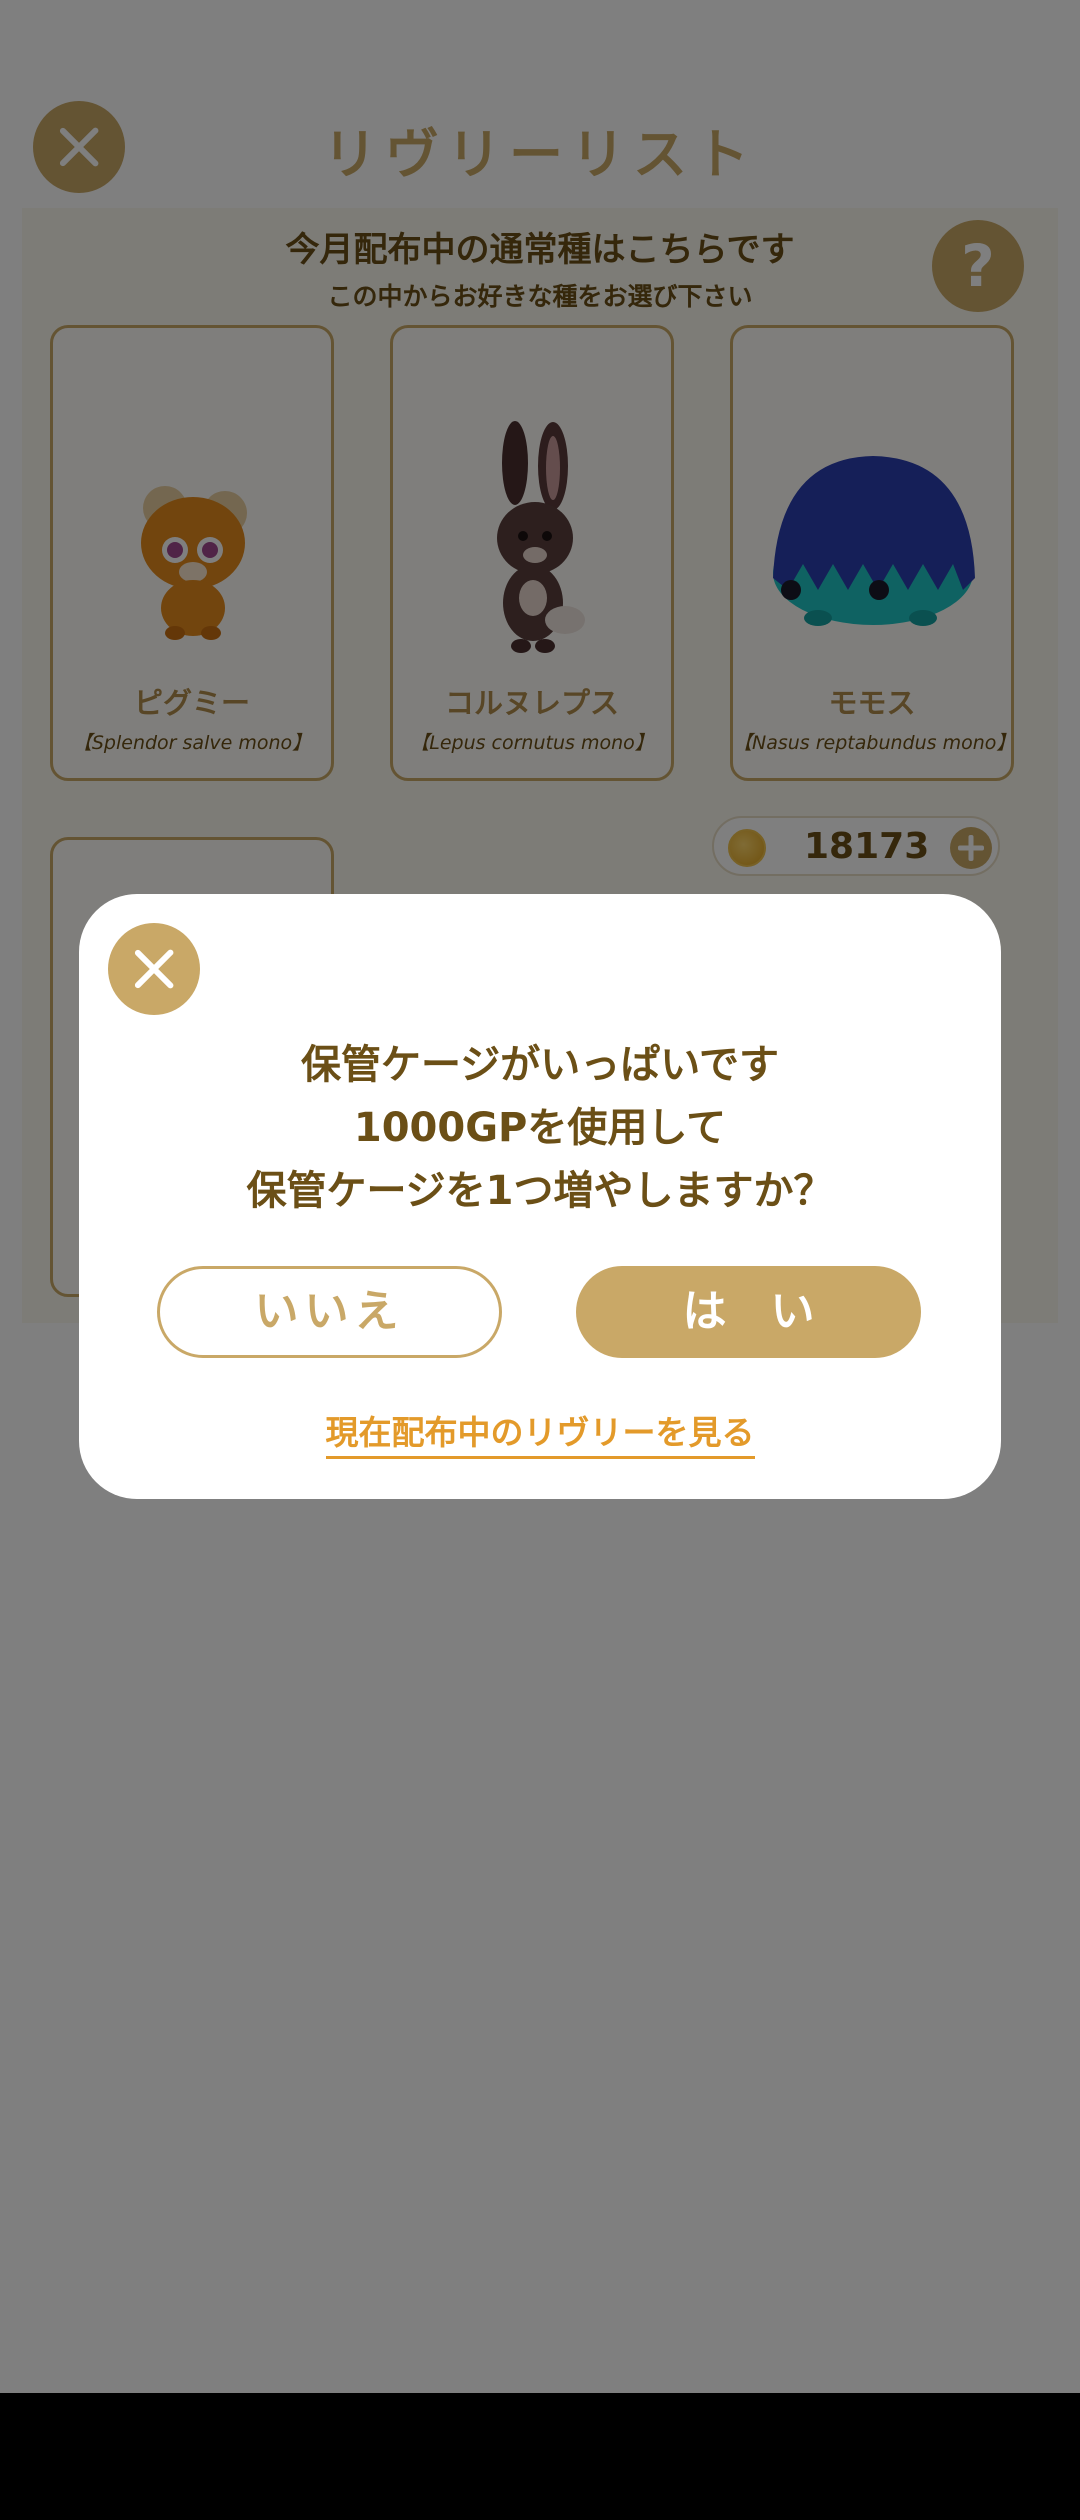 This screenshot has width=1080, height=2520. I want to click on dialog-message: 保管ケージがいっぱいです 1000GPを使用して 保管ケージを1つ増やしますか？, so click(540, 1128).